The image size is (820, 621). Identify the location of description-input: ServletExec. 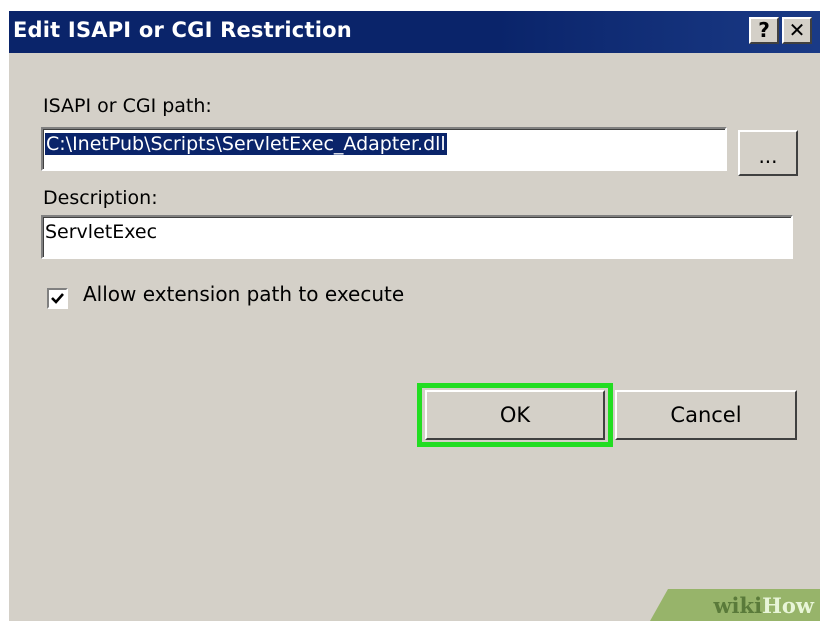
(417, 237).